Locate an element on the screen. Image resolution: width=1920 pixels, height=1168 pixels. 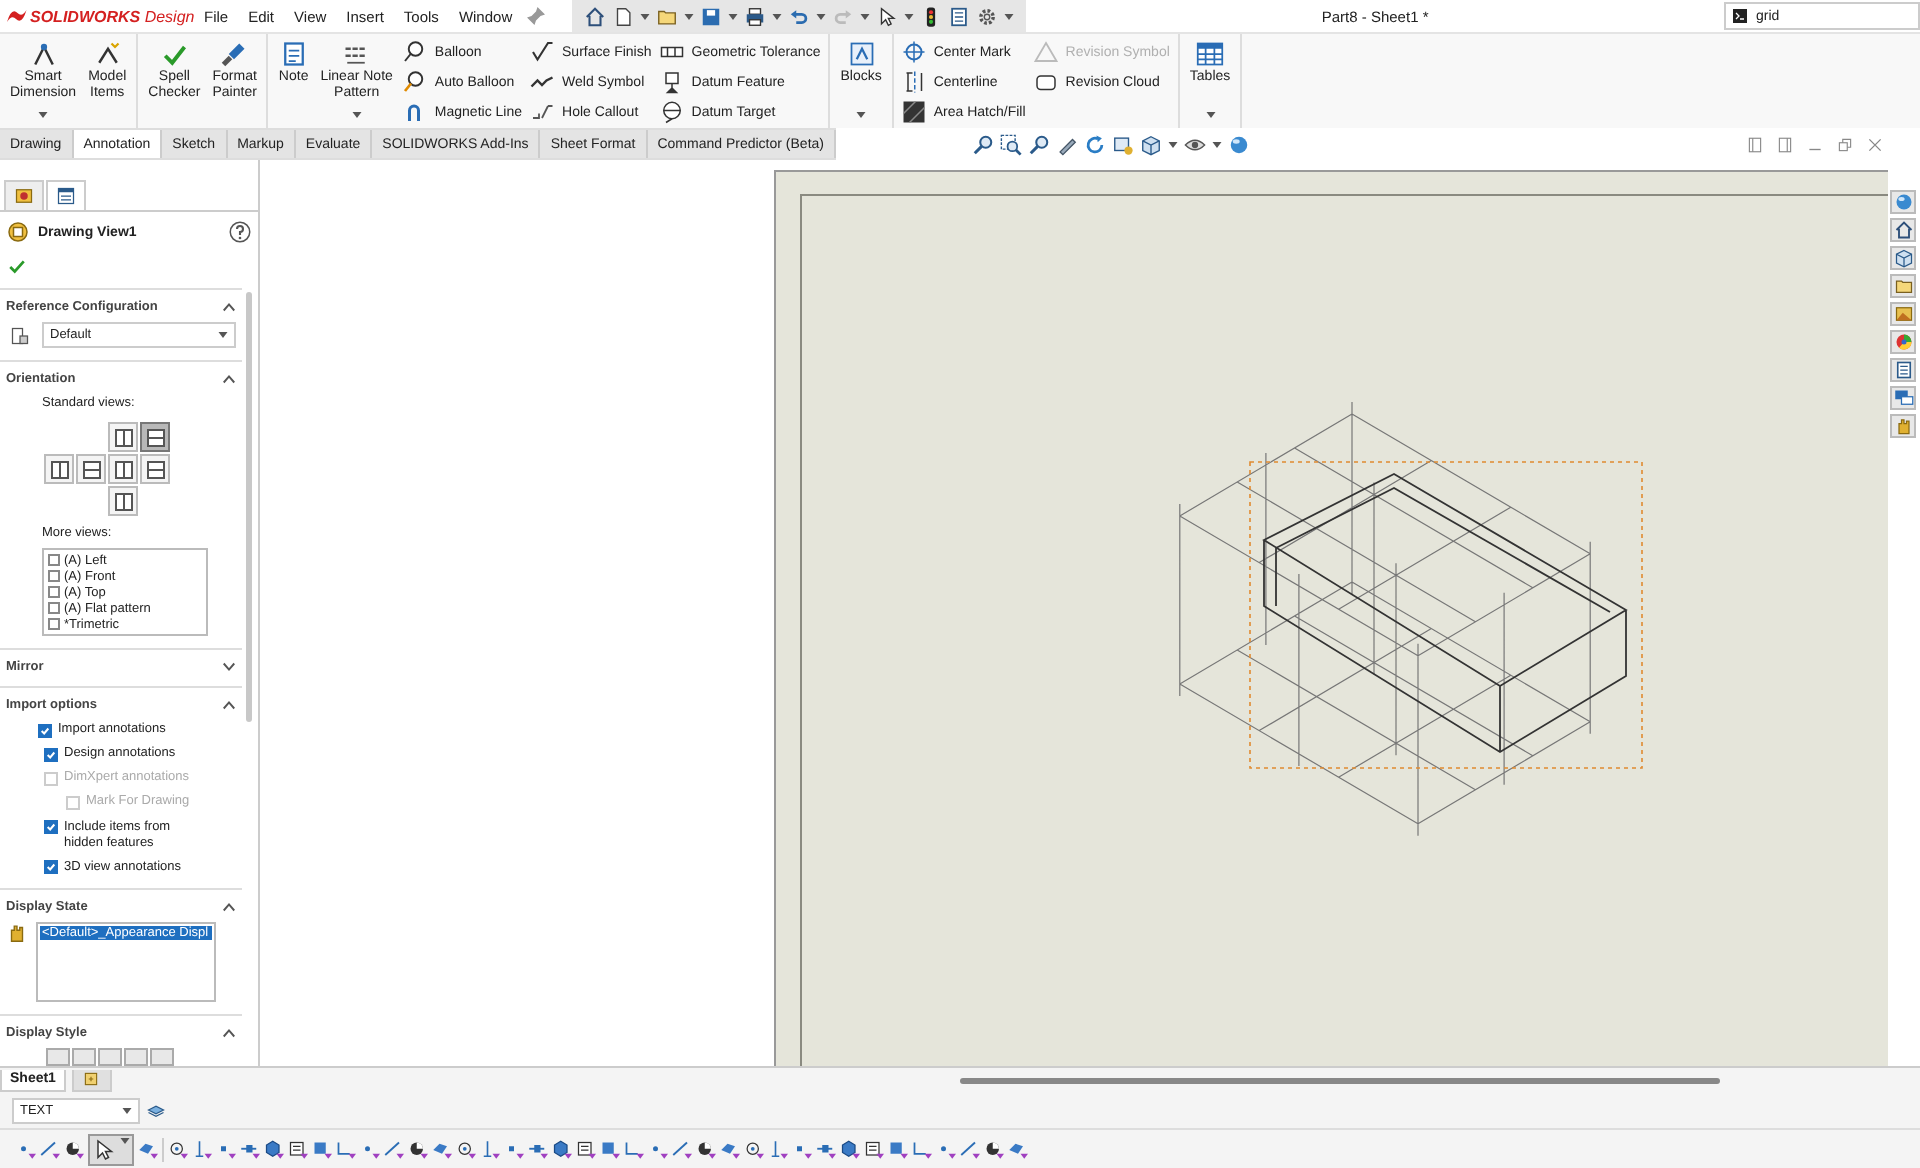
add-sheet-button is located at coordinates (91, 1080).